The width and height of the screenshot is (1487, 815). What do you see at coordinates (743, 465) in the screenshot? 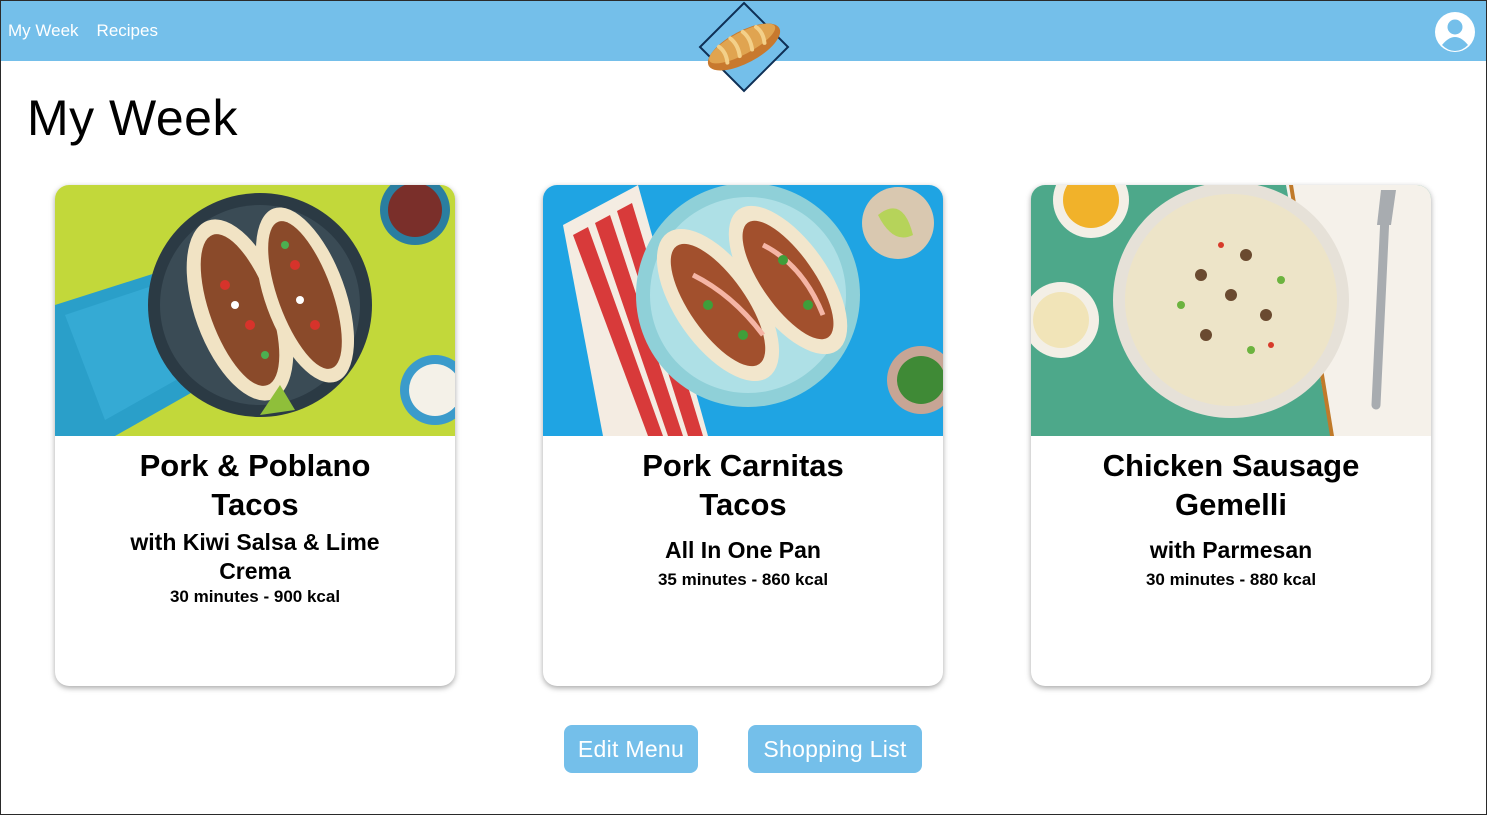
I see `recipe-title-line: Pork Carnitas` at bounding box center [743, 465].